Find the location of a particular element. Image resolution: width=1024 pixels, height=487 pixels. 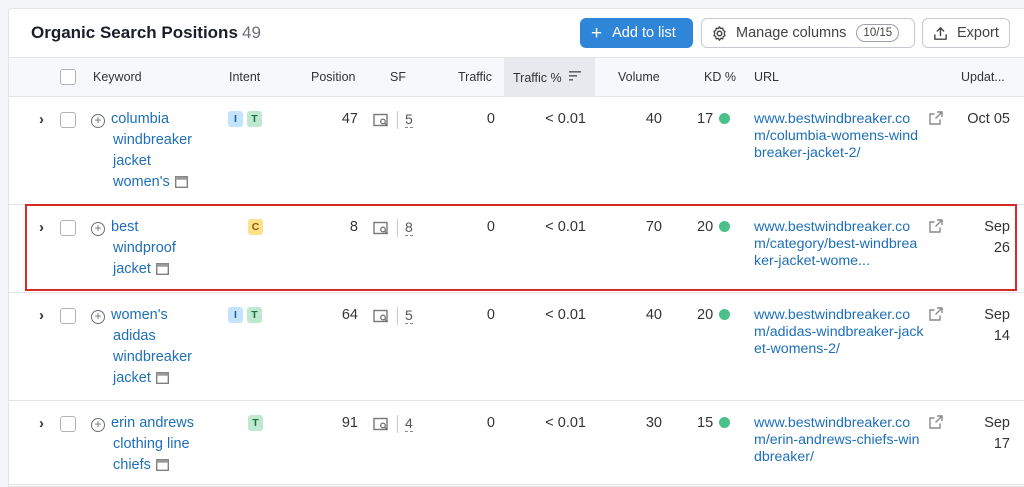

add-to-list-label: Add to list is located at coordinates (644, 33).